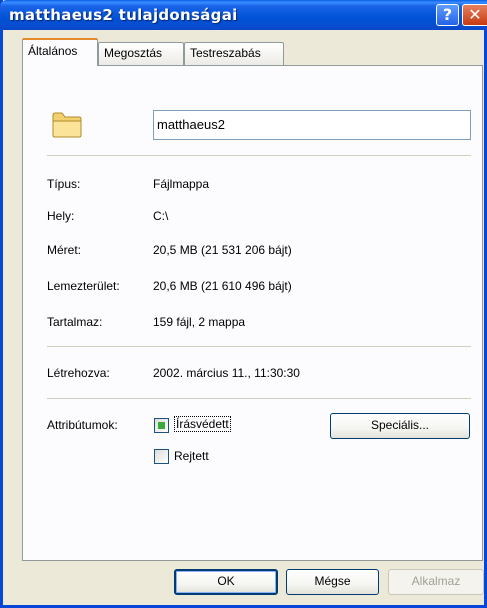 This screenshot has height=608, width=487. What do you see at coordinates (436, 582) in the screenshot?
I see `apply-button: Alkalmaz` at bounding box center [436, 582].